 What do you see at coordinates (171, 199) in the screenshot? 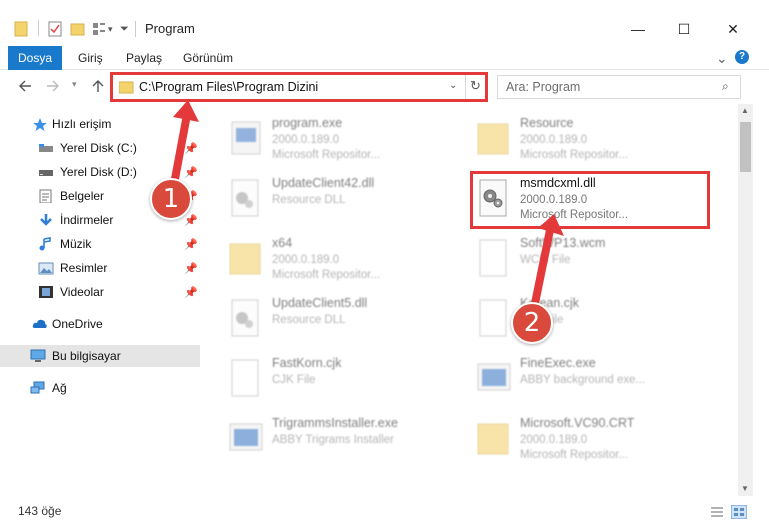
I see `step-badge-1: 1` at bounding box center [171, 199].